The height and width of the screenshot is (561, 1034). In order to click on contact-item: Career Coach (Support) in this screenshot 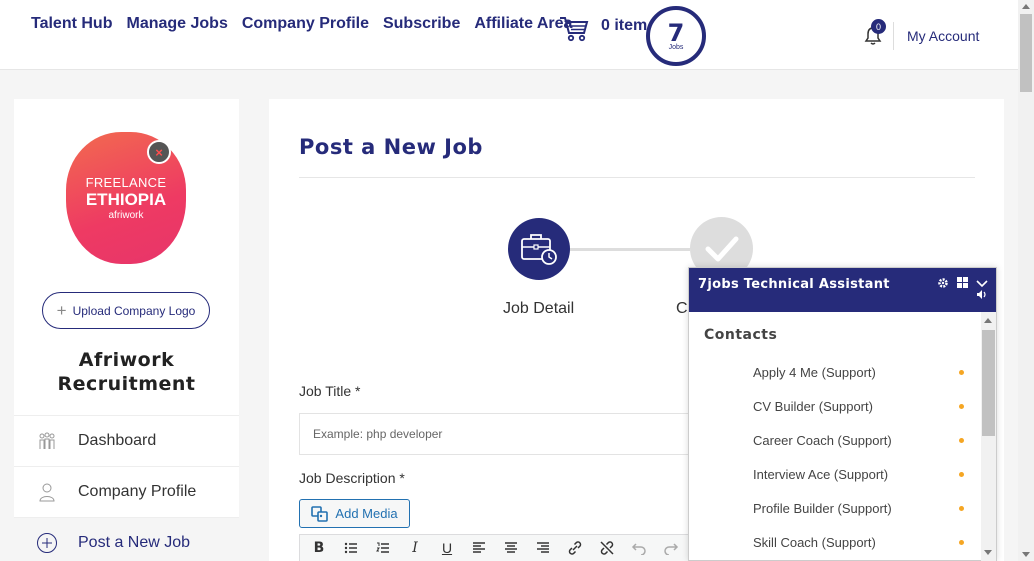, I will do `click(834, 440)`.